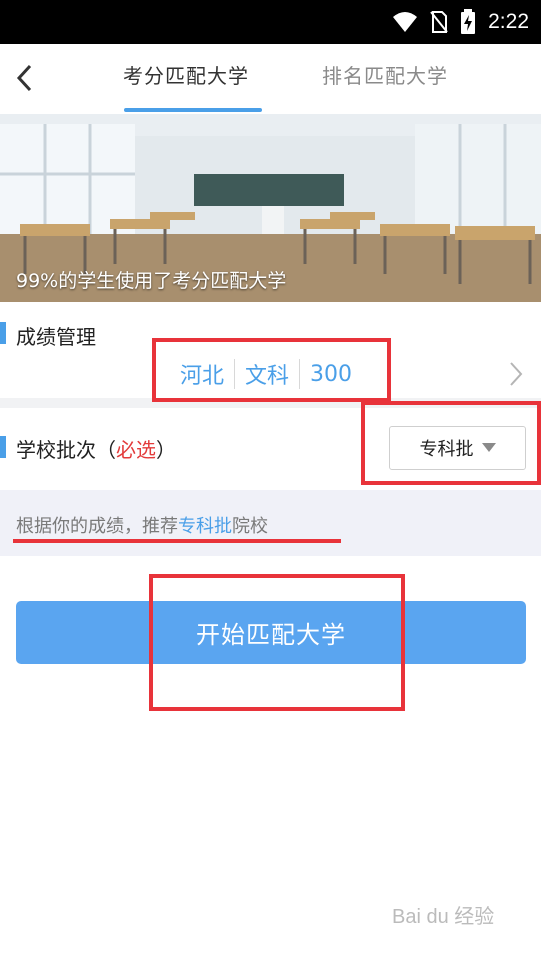 Image resolution: width=541 pixels, height=963 pixels. I want to click on top-nav: 考分匹配大学 排名匹配大学, so click(270, 79).